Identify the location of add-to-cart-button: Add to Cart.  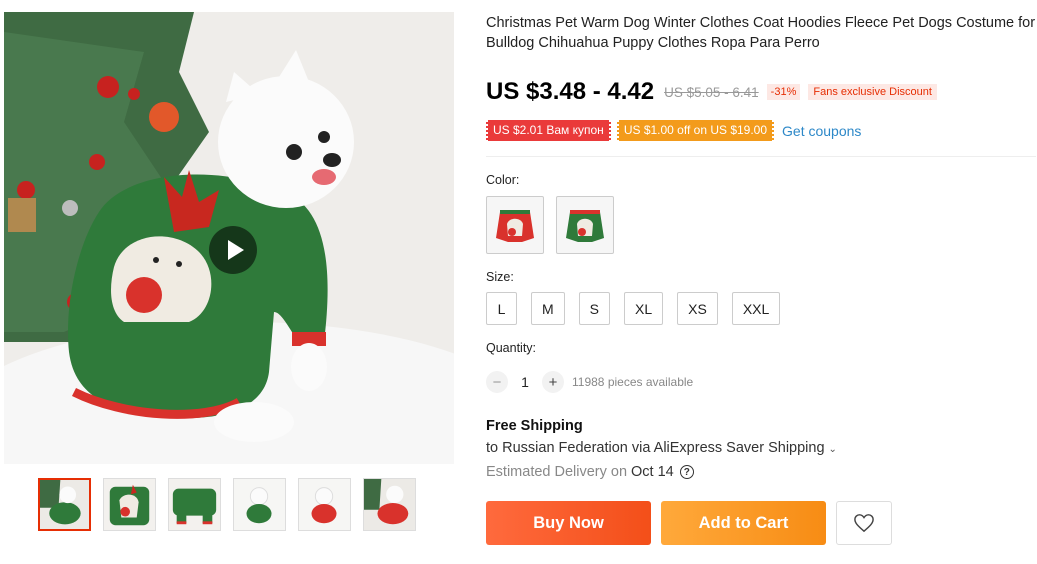
(743, 523).